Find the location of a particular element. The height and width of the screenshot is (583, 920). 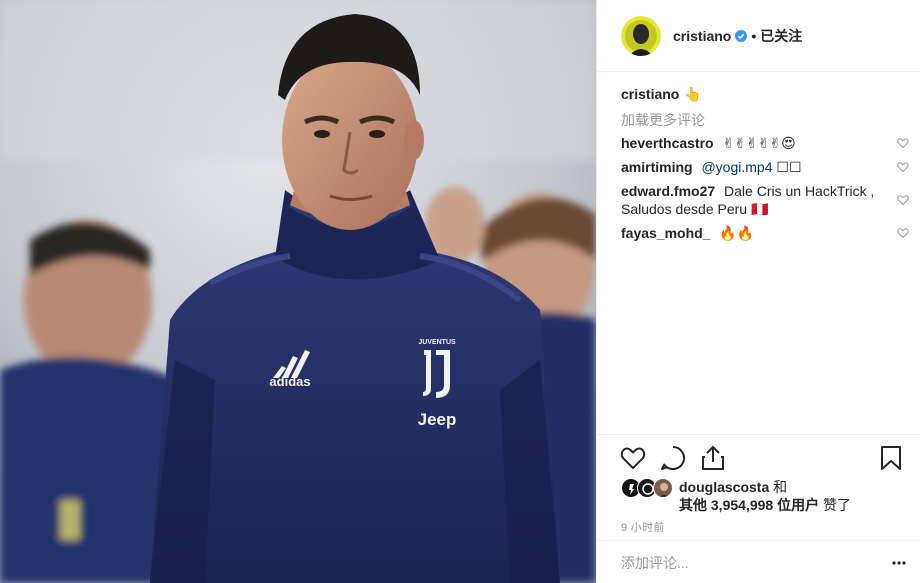

likes-count: 3,954,998 is located at coordinates (742, 505).